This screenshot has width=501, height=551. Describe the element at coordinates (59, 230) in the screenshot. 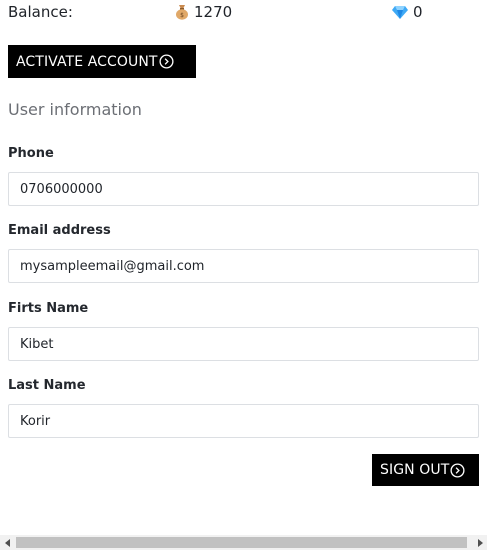

I see `email-label: Email address` at that location.